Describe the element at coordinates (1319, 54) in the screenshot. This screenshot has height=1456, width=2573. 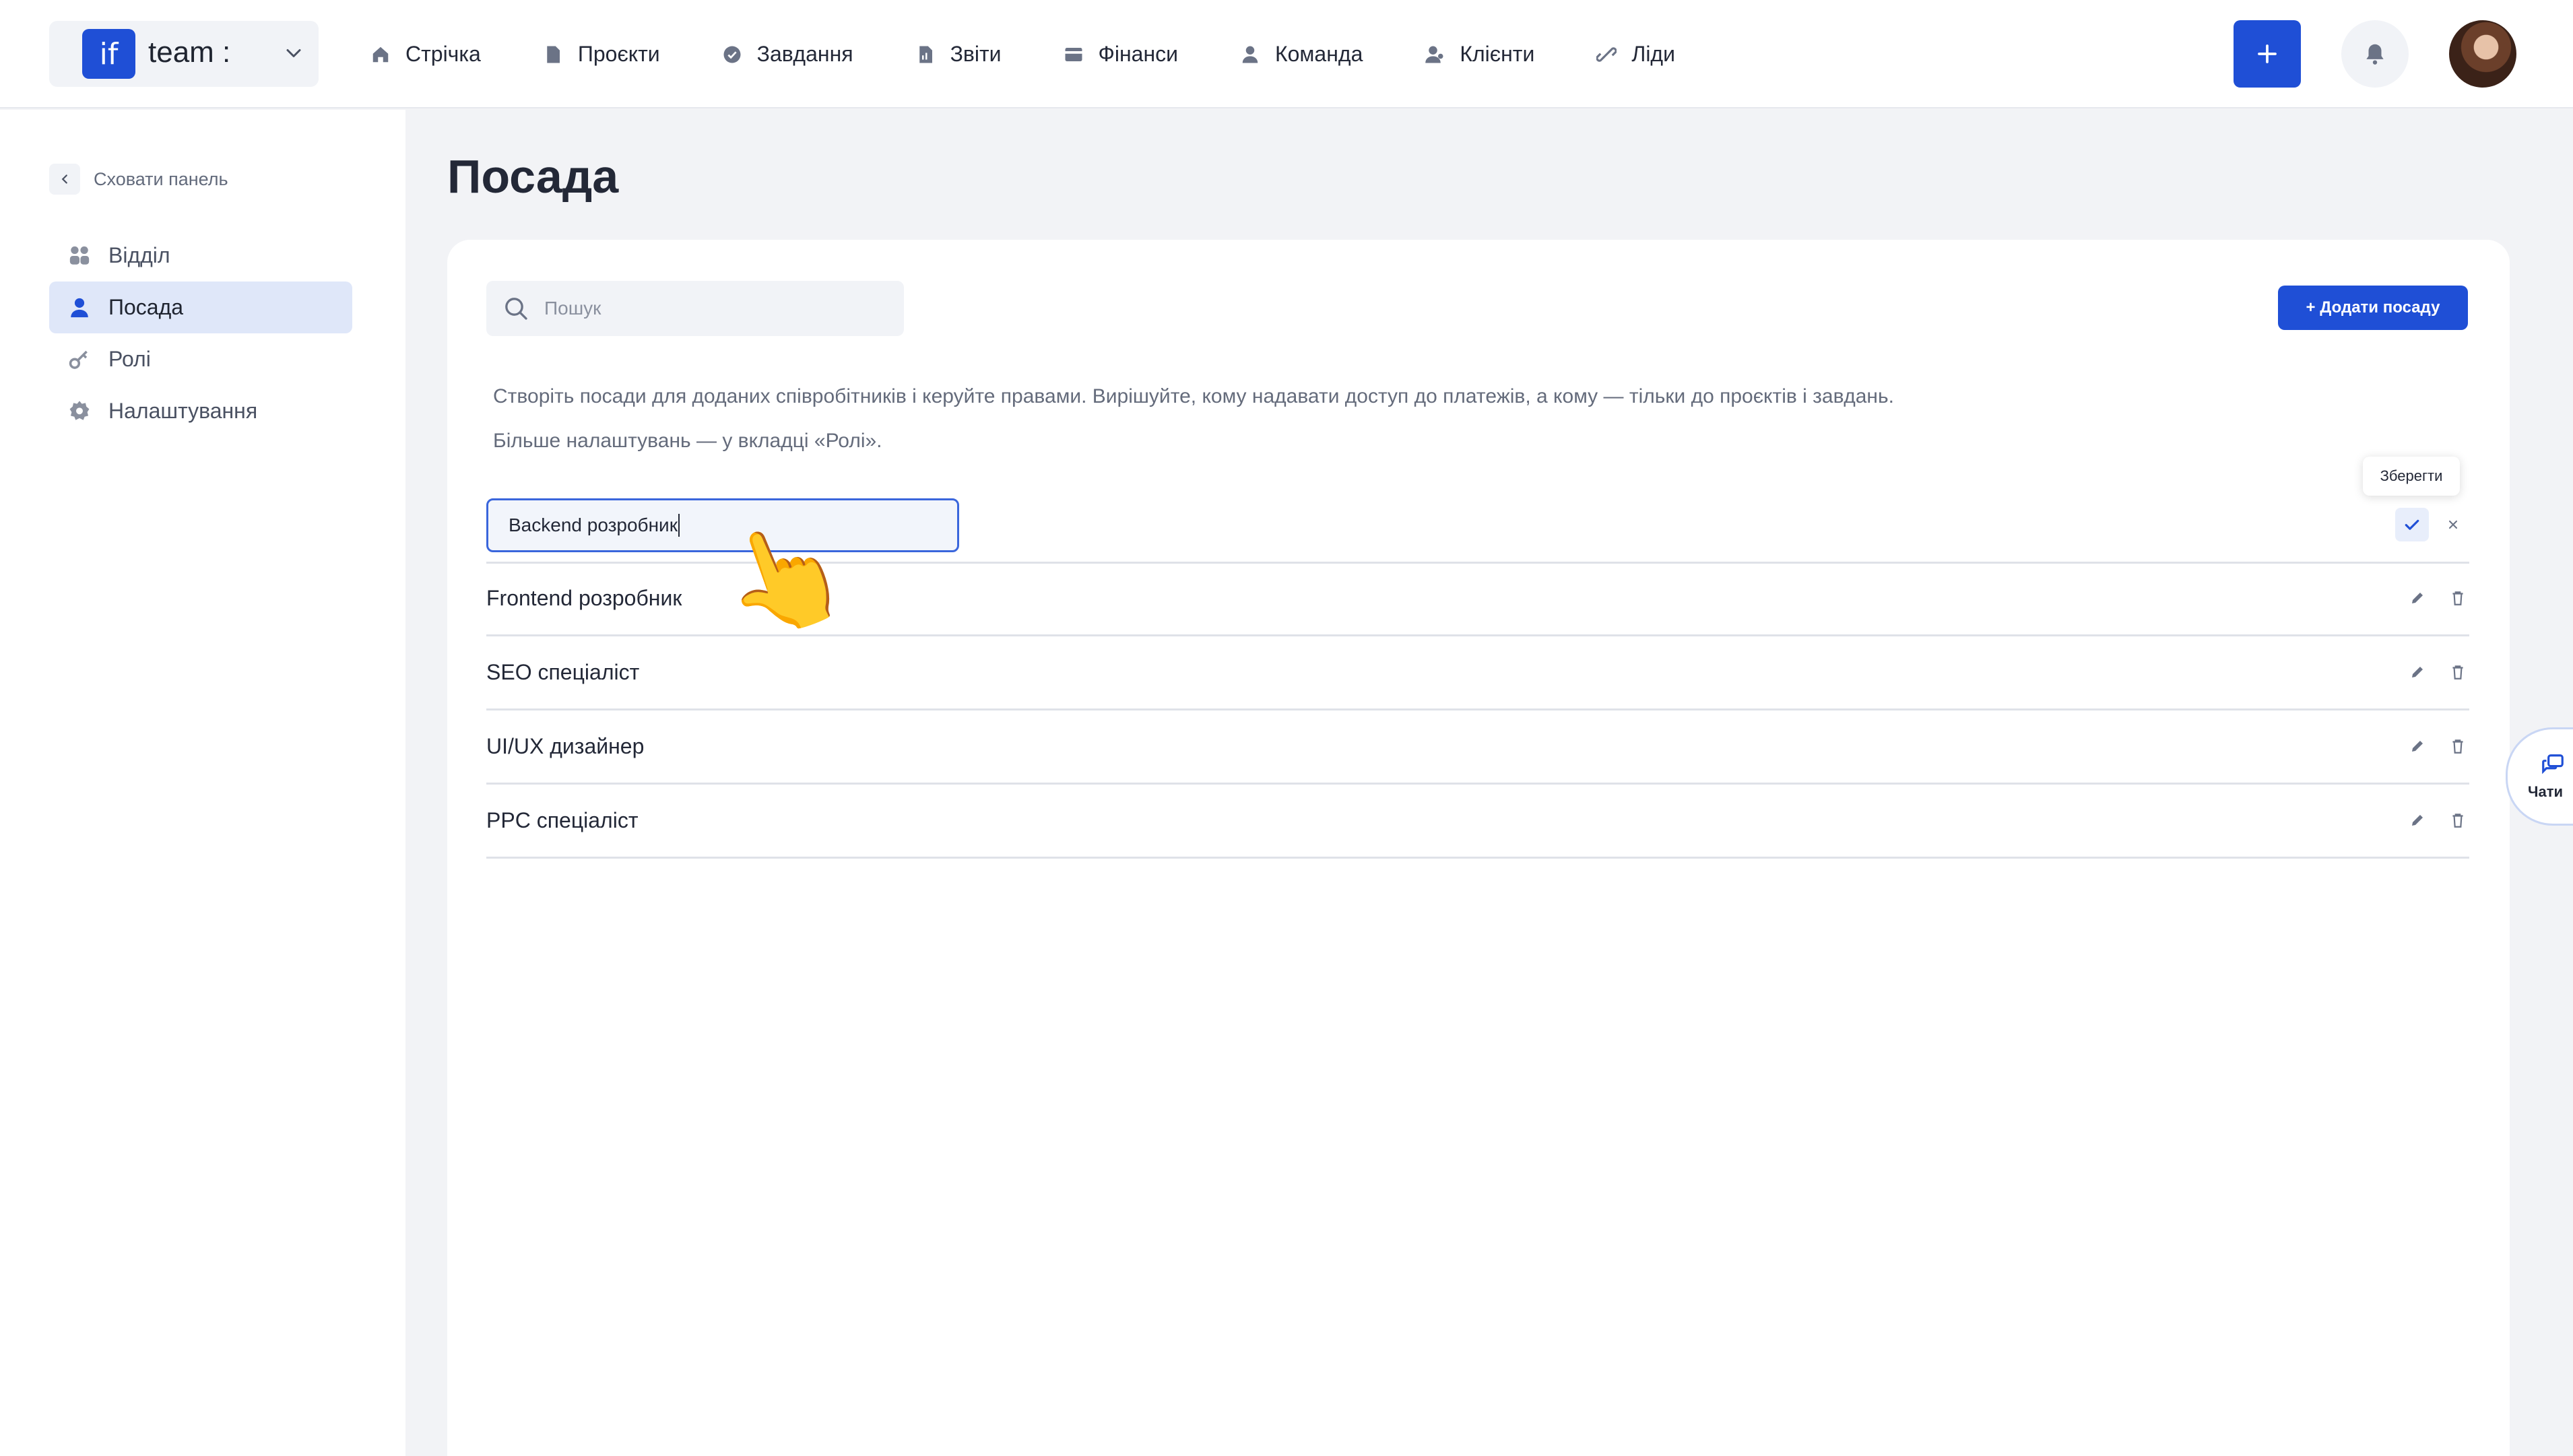
I see `nav-label: Команда` at that location.